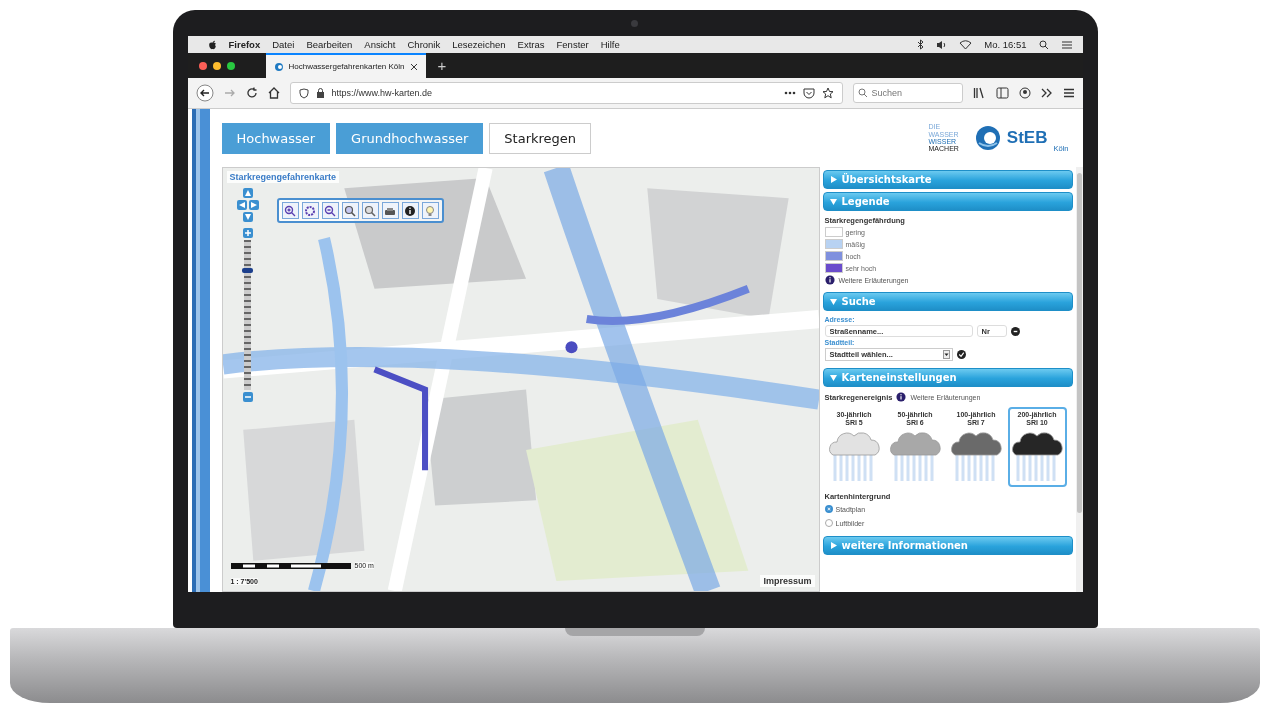  I want to click on volume-icon, so click(942, 44).